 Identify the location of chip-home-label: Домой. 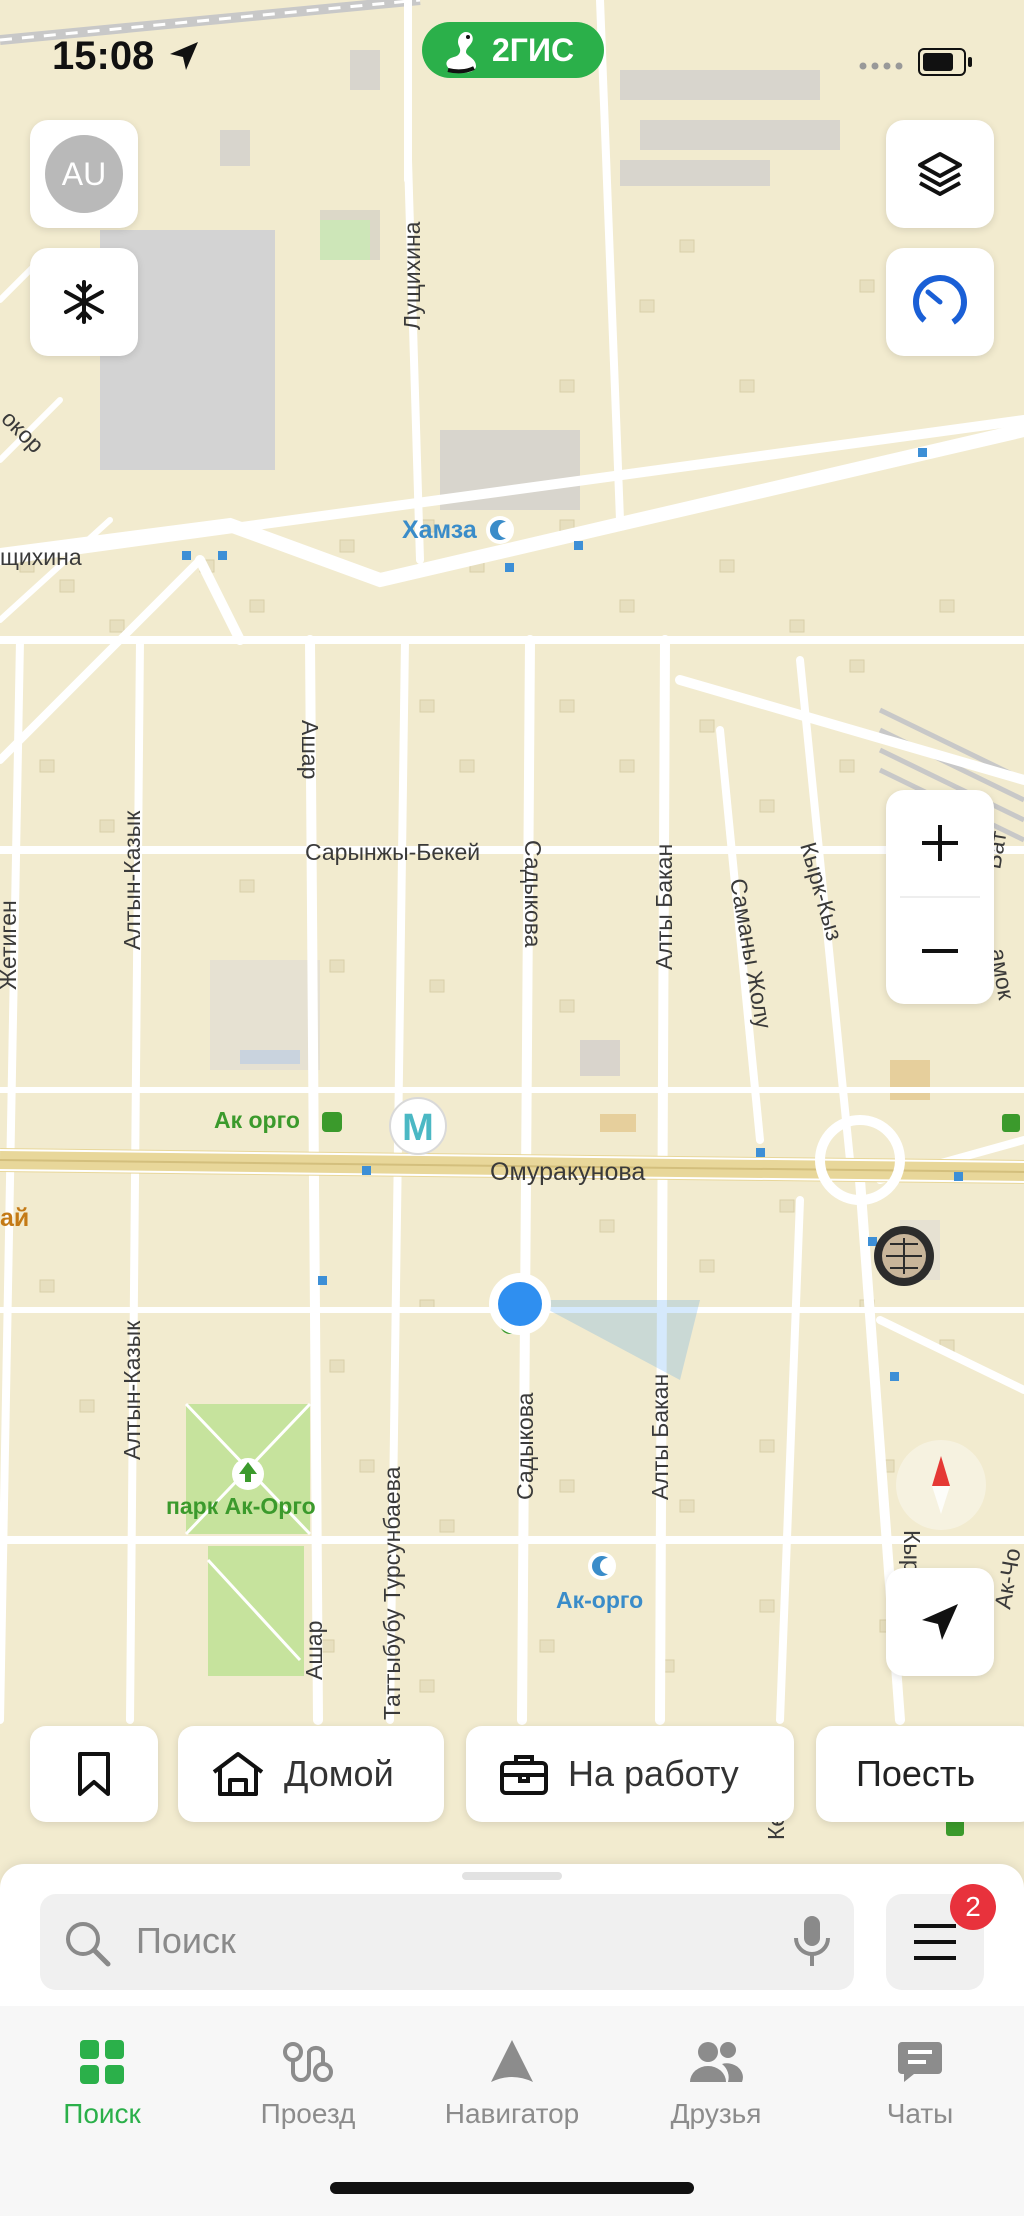
(339, 1773).